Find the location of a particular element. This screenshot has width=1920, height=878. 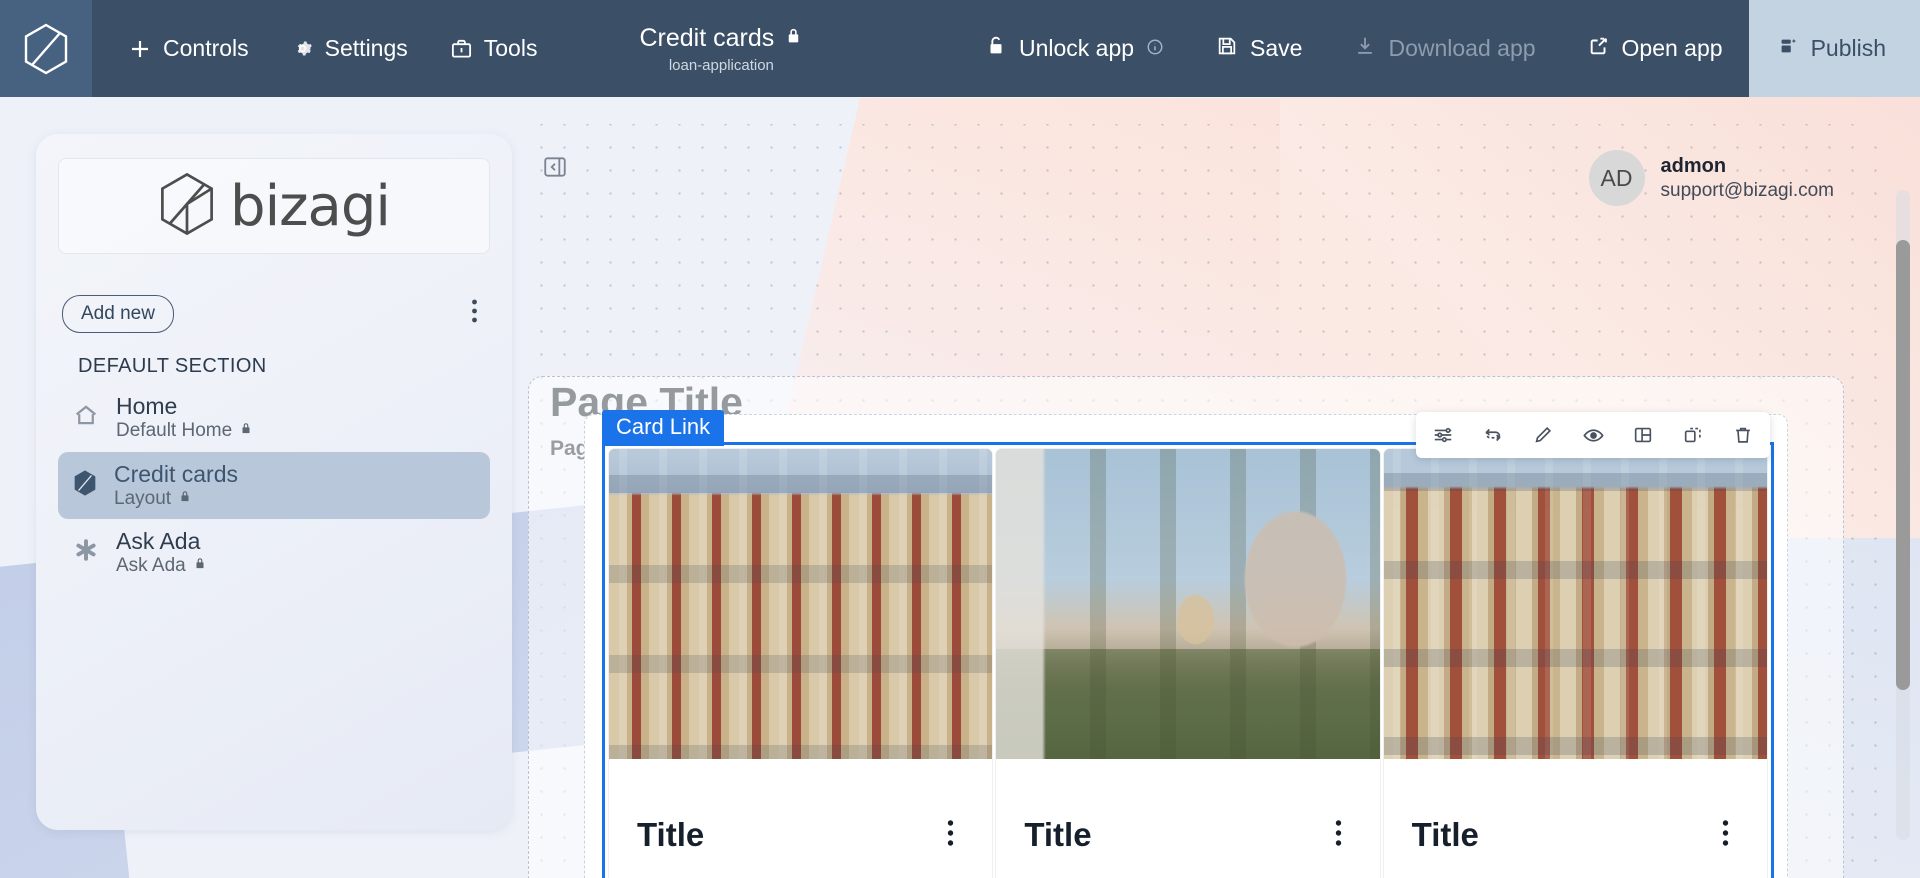

nav-tools-label: Tools is located at coordinates (510, 48).